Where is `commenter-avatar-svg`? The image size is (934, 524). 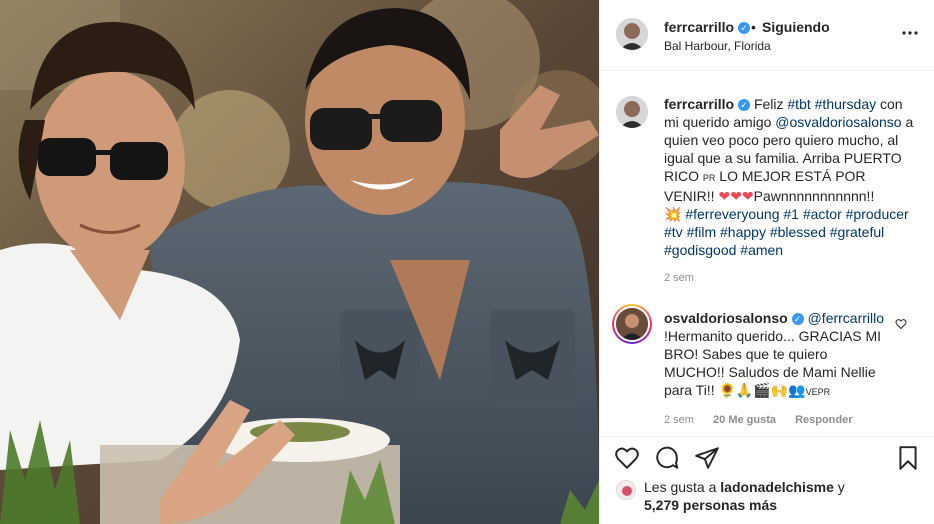 commenter-avatar-svg is located at coordinates (632, 324).